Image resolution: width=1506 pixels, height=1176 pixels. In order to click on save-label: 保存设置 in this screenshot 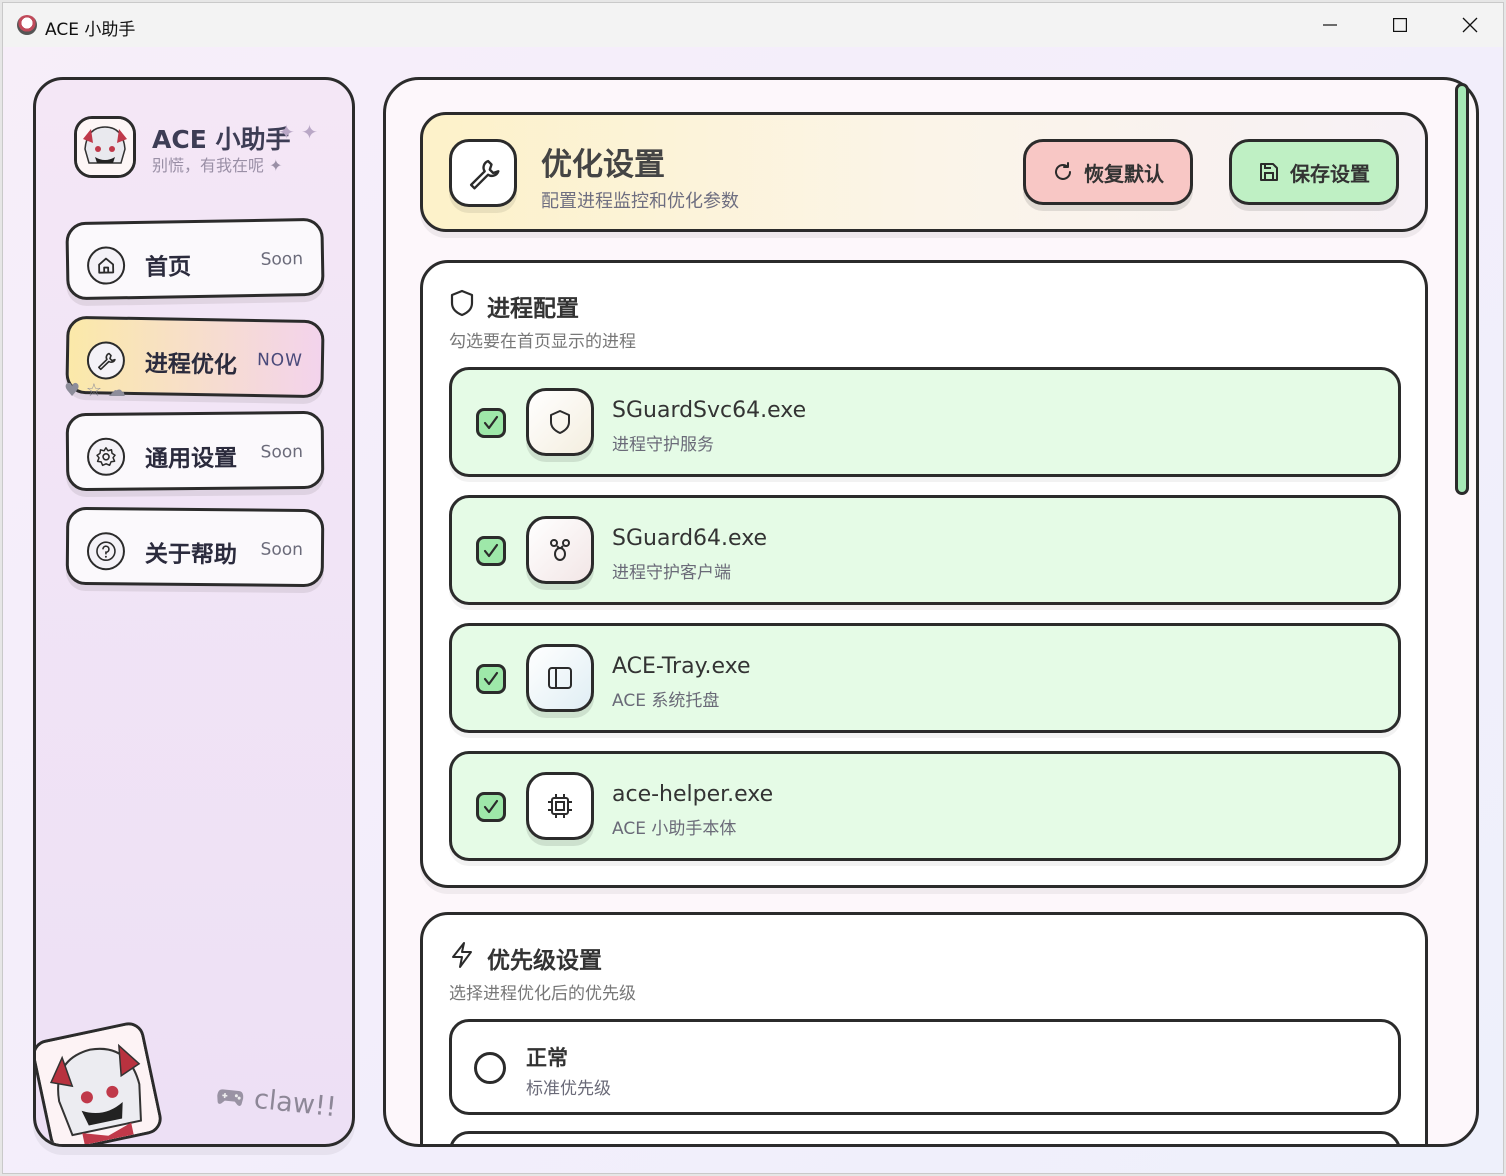, I will do `click(1330, 173)`.